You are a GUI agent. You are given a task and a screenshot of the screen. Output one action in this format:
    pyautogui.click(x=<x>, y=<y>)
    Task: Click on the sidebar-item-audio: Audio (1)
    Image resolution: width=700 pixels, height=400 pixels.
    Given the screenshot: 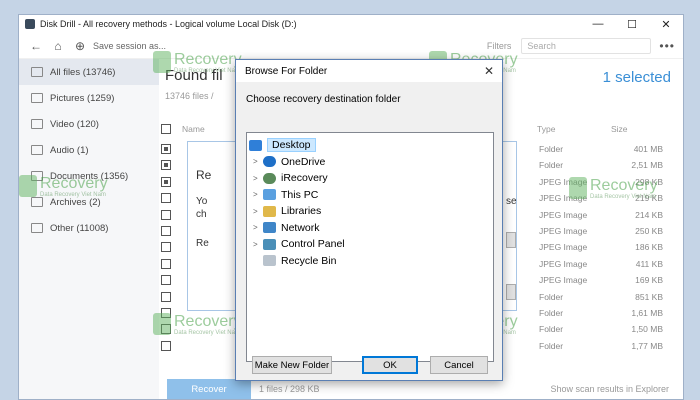 What is the action you would take?
    pyautogui.click(x=89, y=150)
    